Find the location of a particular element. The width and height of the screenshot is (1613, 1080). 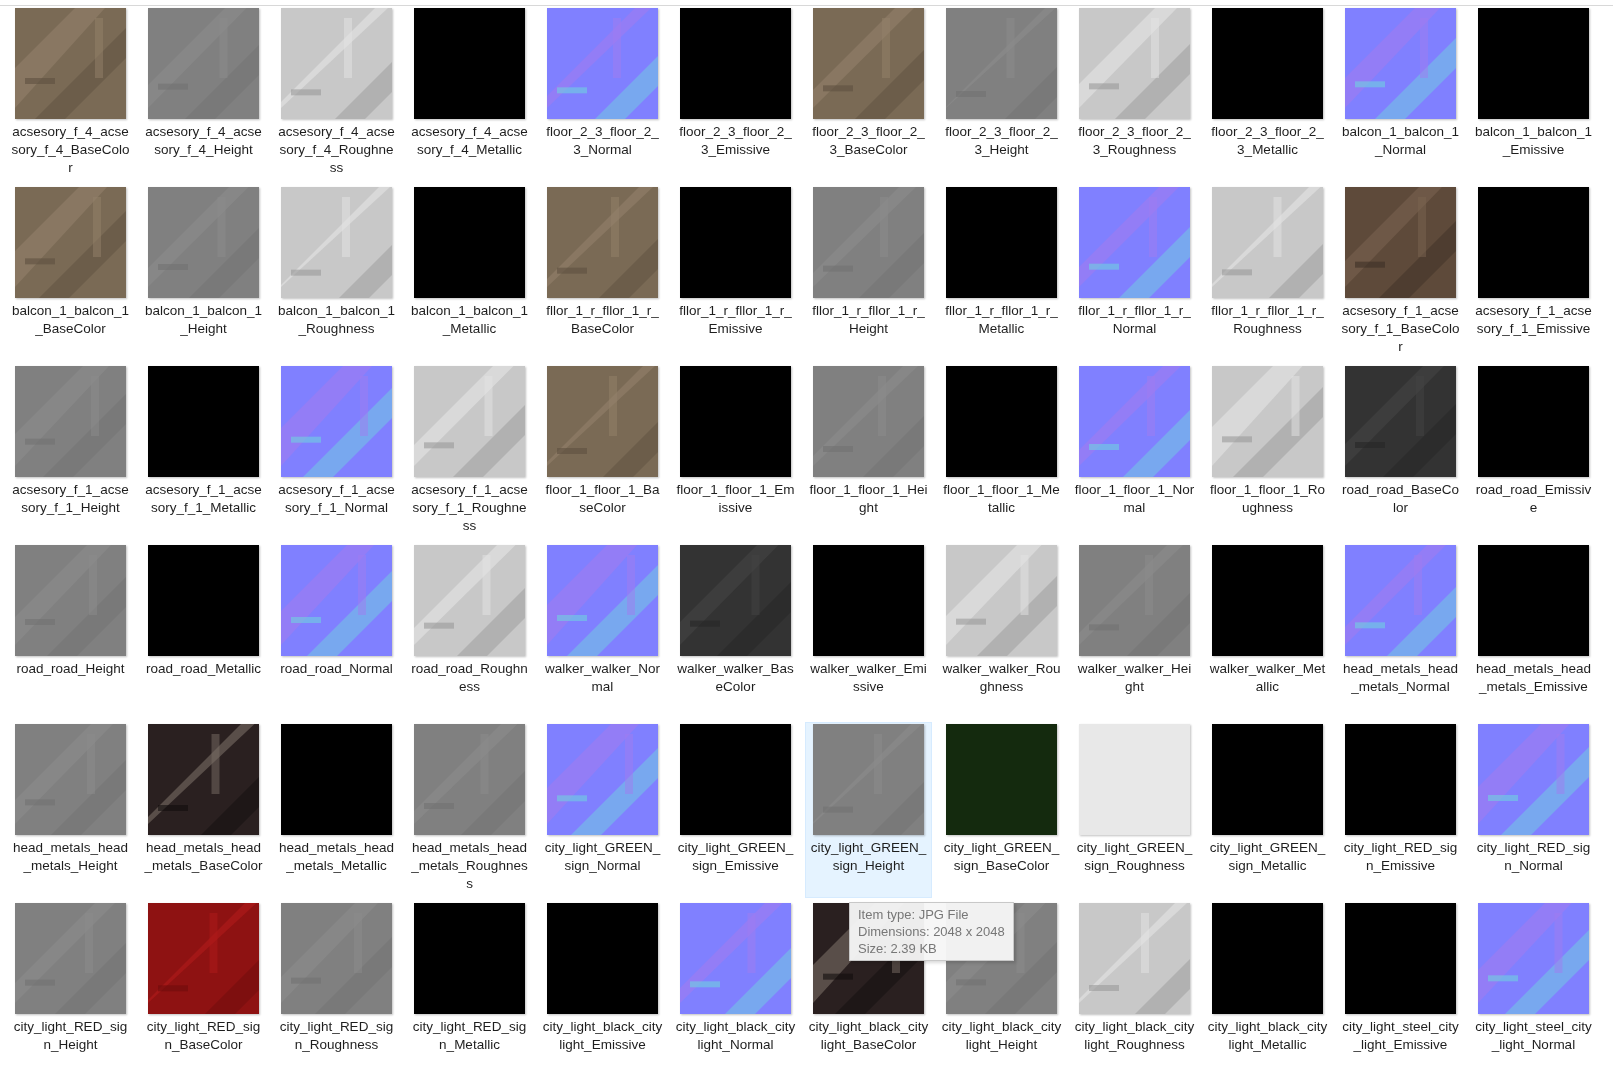

file-name: acsesory_f_1_acsesory_f_1_Roughness is located at coordinates (469, 508).